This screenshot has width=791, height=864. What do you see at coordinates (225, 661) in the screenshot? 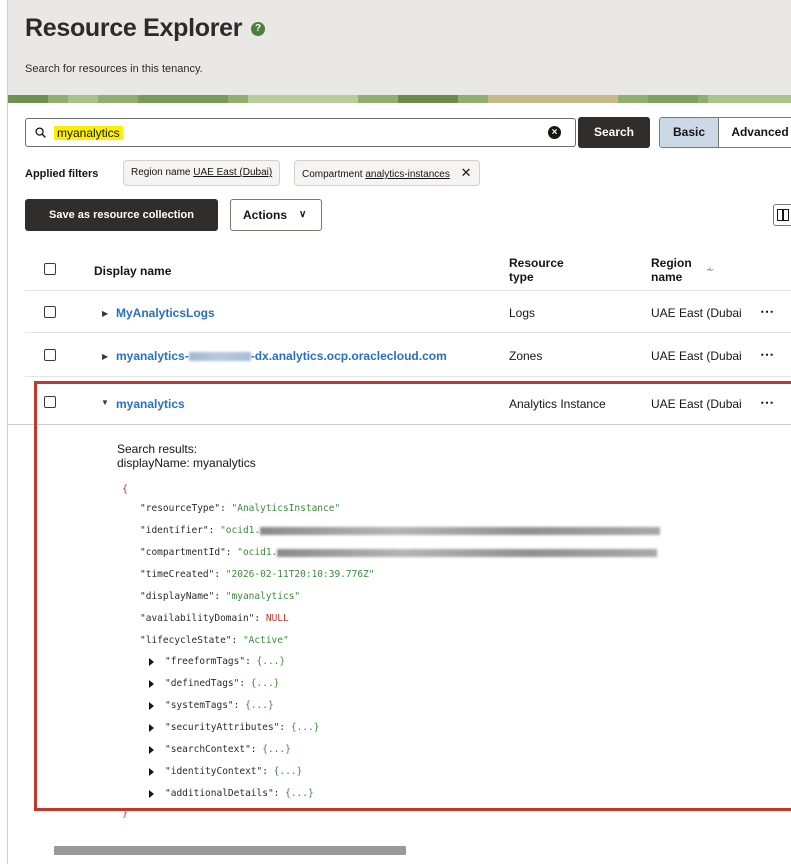
I see `json-collapsed-field: "freeformTags": {...}` at bounding box center [225, 661].